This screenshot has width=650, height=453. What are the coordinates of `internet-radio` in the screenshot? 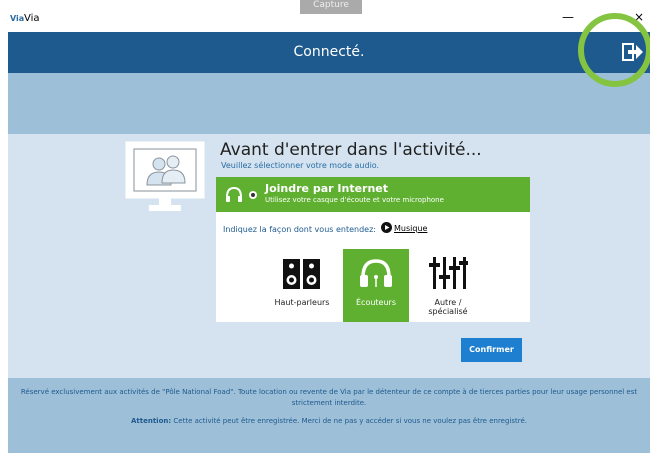 It's located at (253, 195).